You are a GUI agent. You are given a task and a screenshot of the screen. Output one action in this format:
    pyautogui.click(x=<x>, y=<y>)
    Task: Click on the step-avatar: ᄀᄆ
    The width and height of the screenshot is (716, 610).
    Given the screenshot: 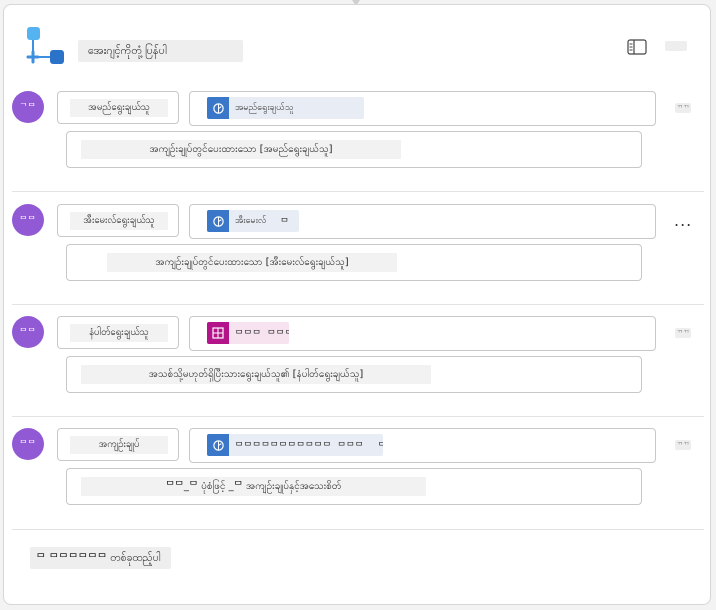 What is the action you would take?
    pyautogui.click(x=28, y=107)
    